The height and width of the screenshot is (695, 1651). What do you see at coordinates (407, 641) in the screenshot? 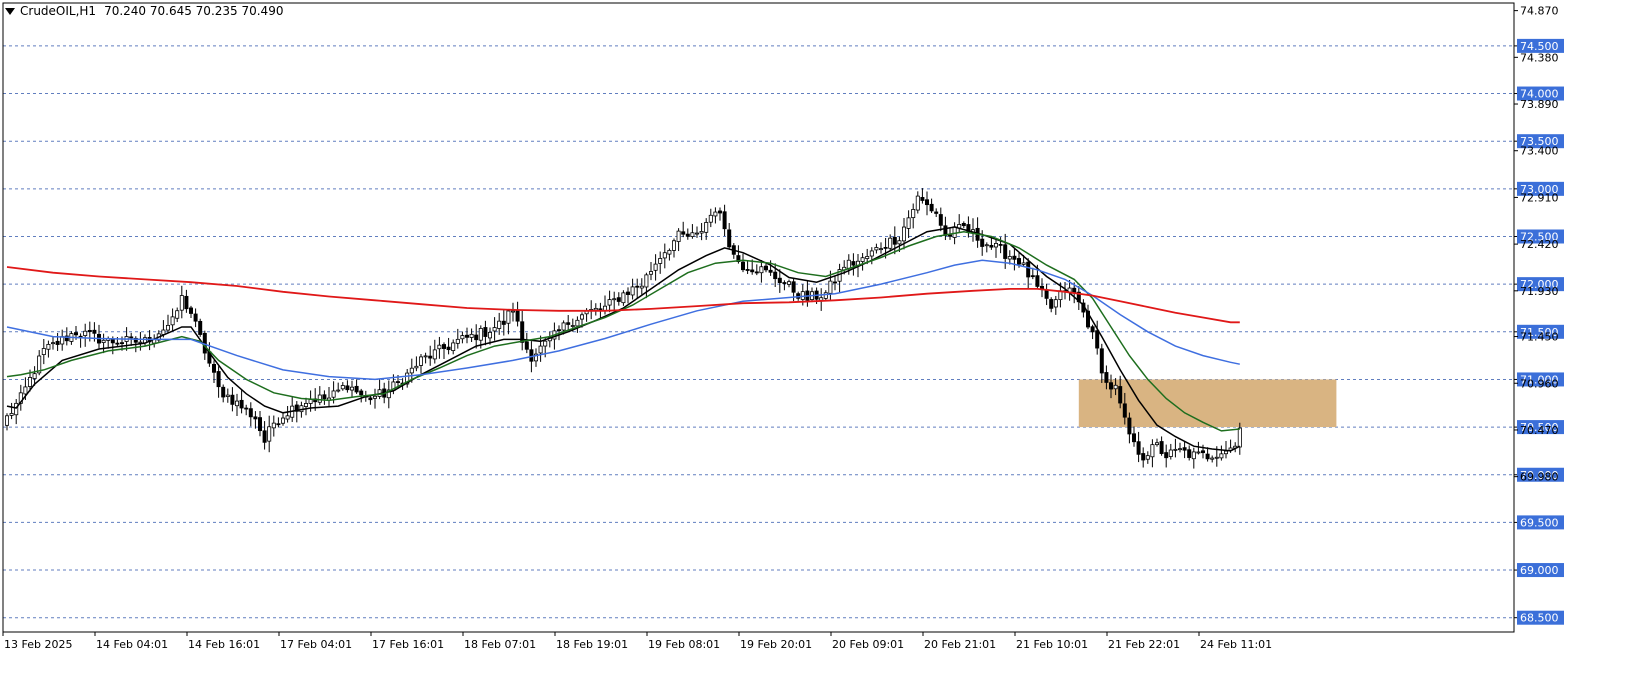
I see `time-label: 17 Feb 16:01` at bounding box center [407, 641].